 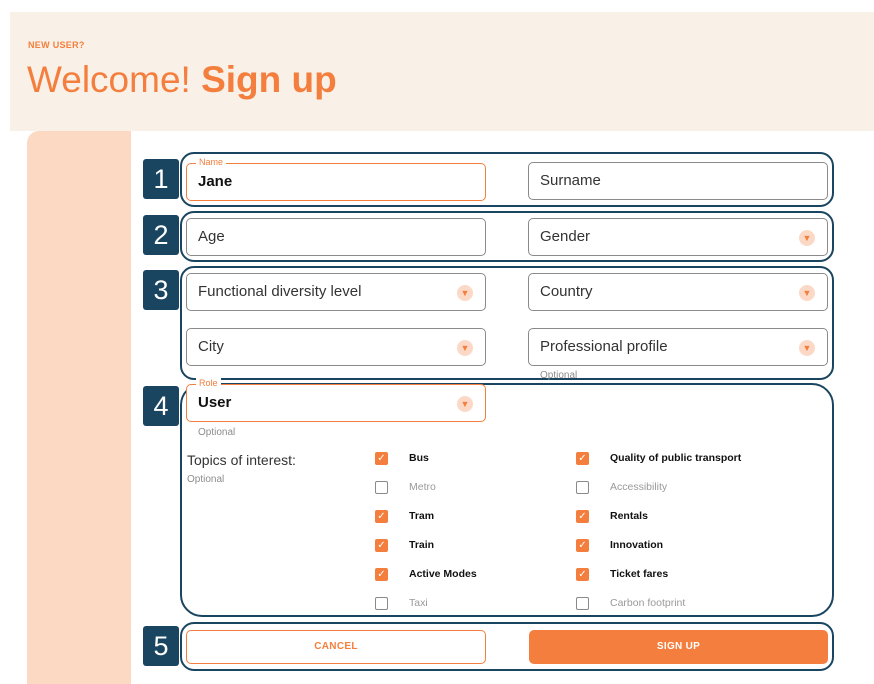 What do you see at coordinates (639, 574) in the screenshot?
I see `checkbox-label-ticket-fares: Ticket fares` at bounding box center [639, 574].